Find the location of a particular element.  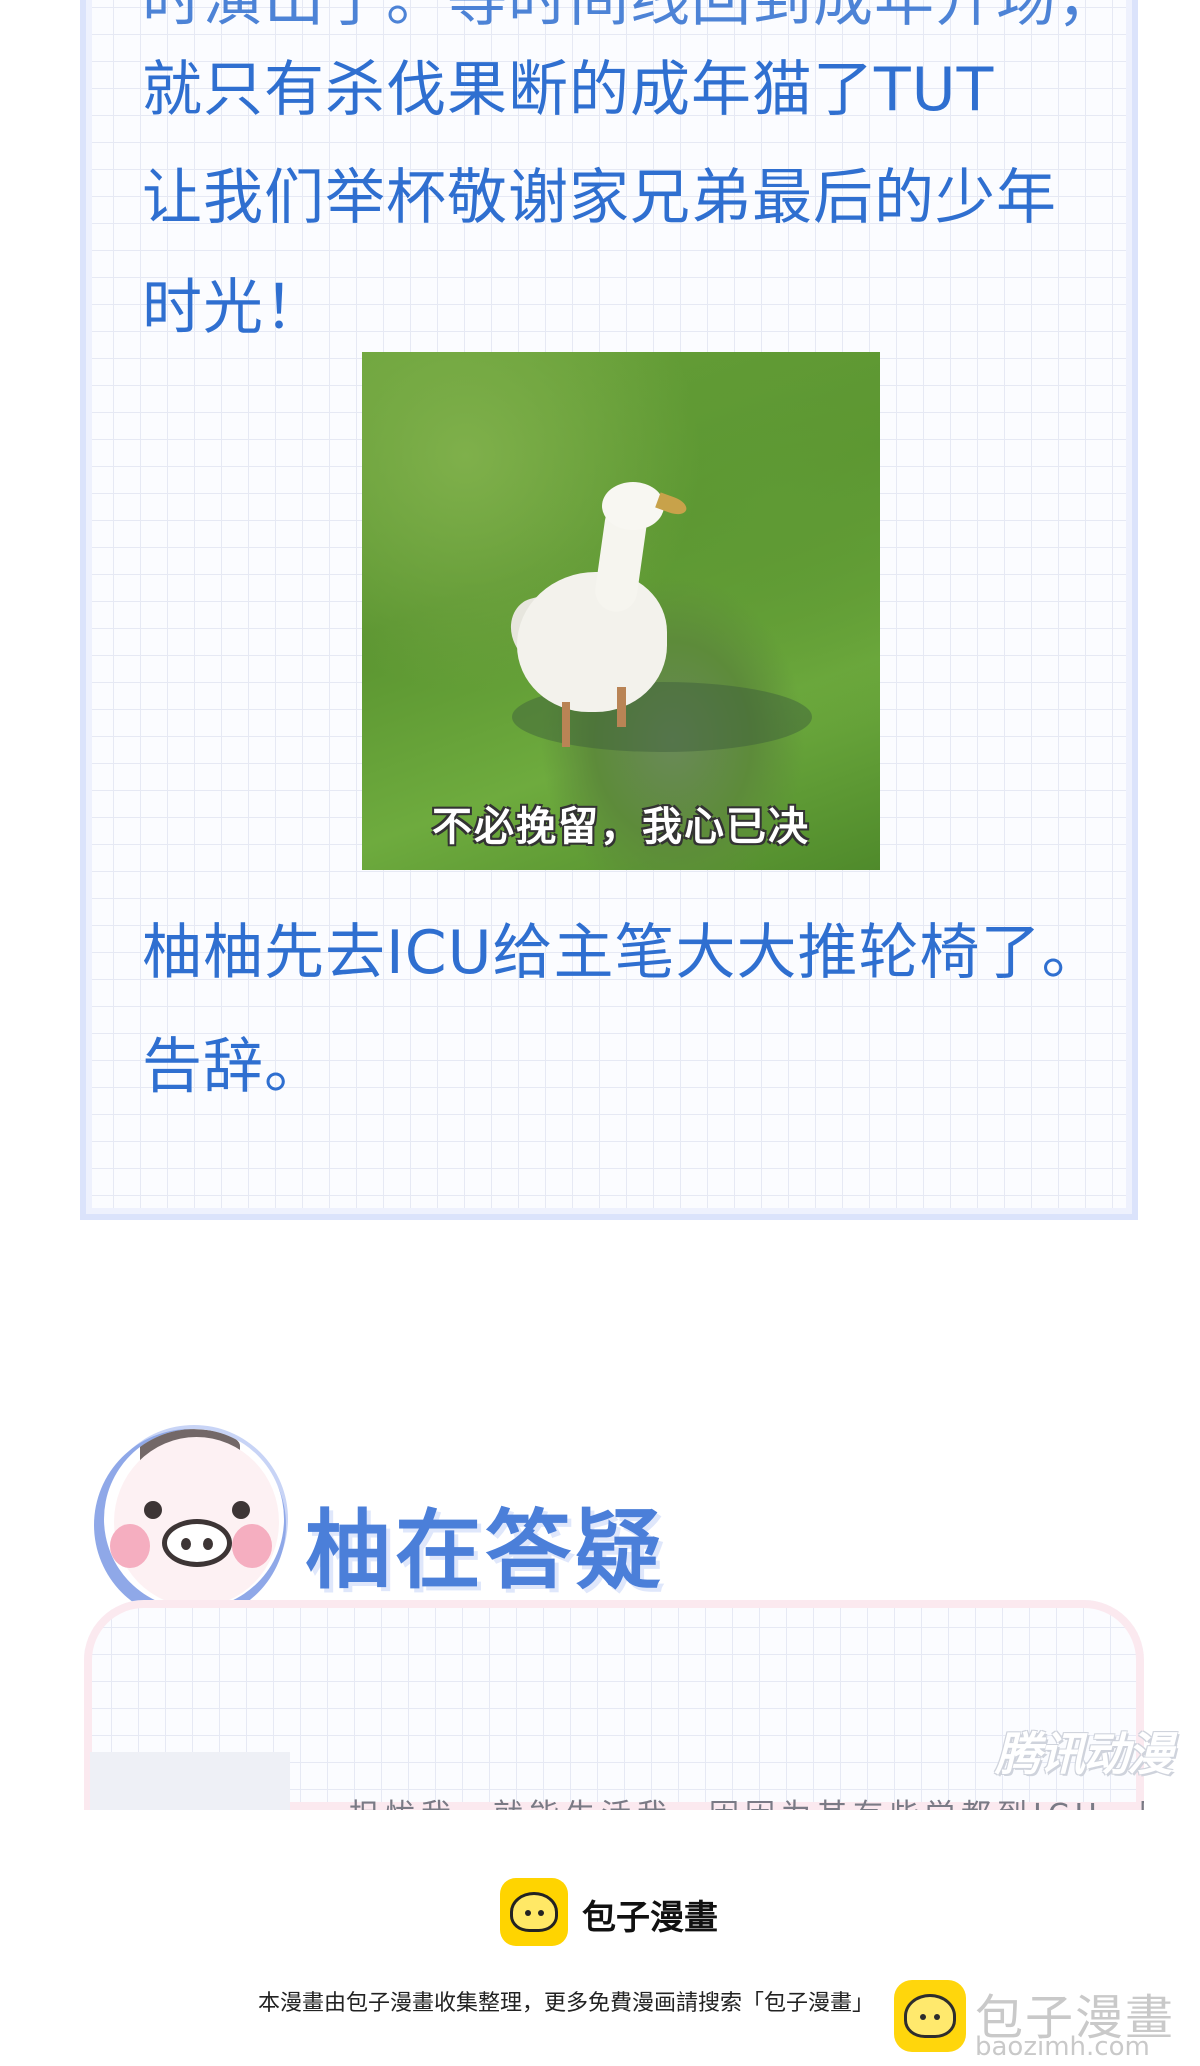

footer-brand: 包子漫畫 is located at coordinates (650, 1914).